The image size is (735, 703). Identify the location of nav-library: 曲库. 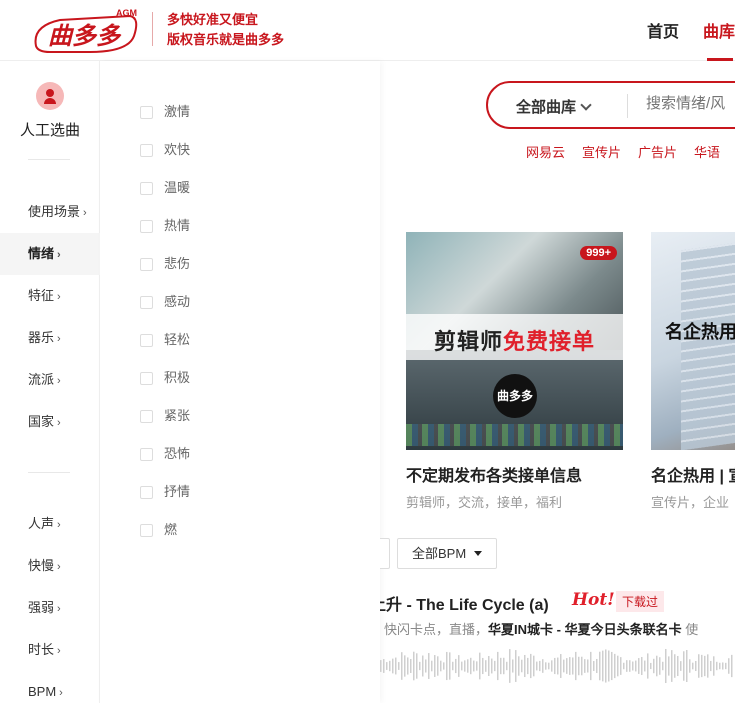
(719, 39).